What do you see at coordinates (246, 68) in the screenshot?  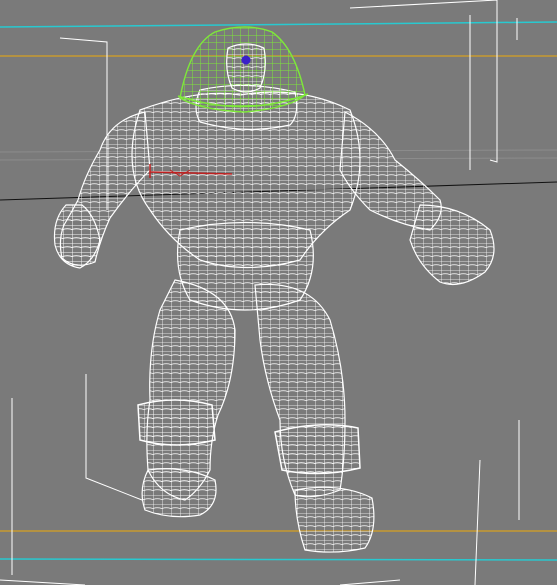 I see `head-face` at bounding box center [246, 68].